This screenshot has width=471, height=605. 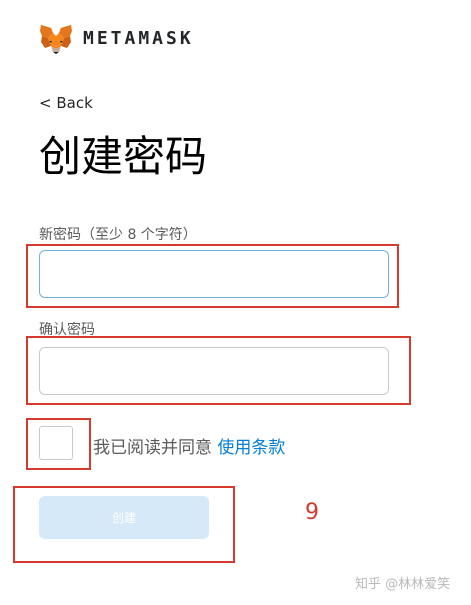 What do you see at coordinates (118, 235) in the screenshot?
I see `new-password-label: 新密码（至少 8 个字符）` at bounding box center [118, 235].